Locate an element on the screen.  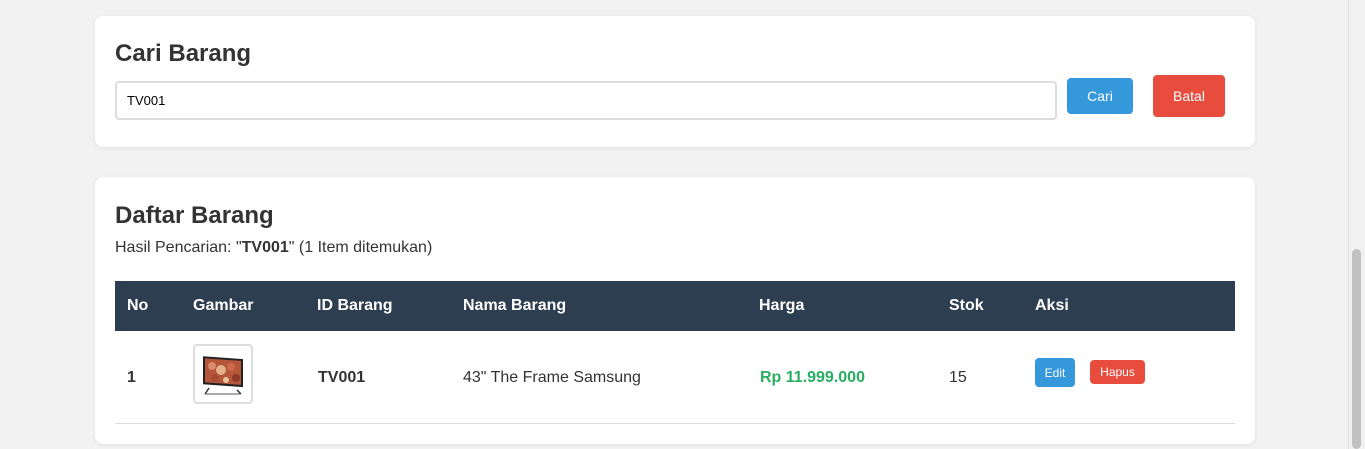
item-id: TV001 is located at coordinates (342, 377).